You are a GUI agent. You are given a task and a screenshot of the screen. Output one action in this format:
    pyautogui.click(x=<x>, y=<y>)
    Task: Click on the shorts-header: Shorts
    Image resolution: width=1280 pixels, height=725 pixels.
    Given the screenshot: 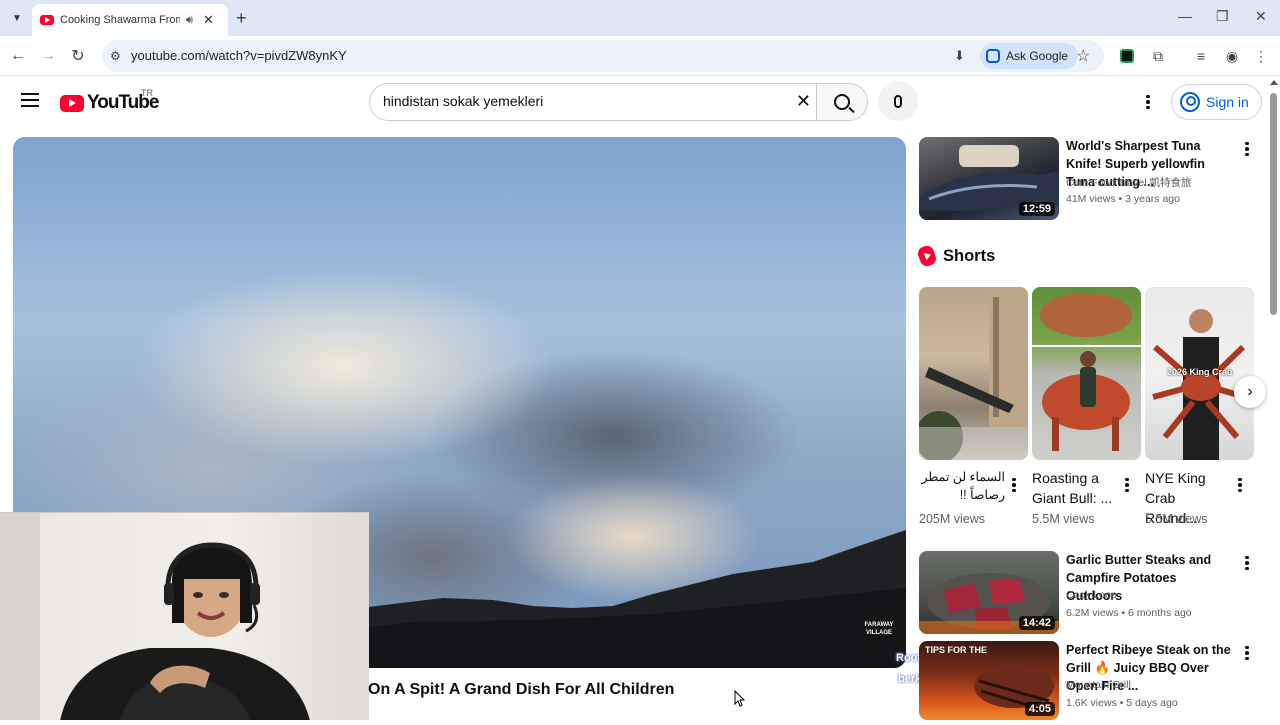 What is the action you would take?
    pyautogui.click(x=956, y=256)
    